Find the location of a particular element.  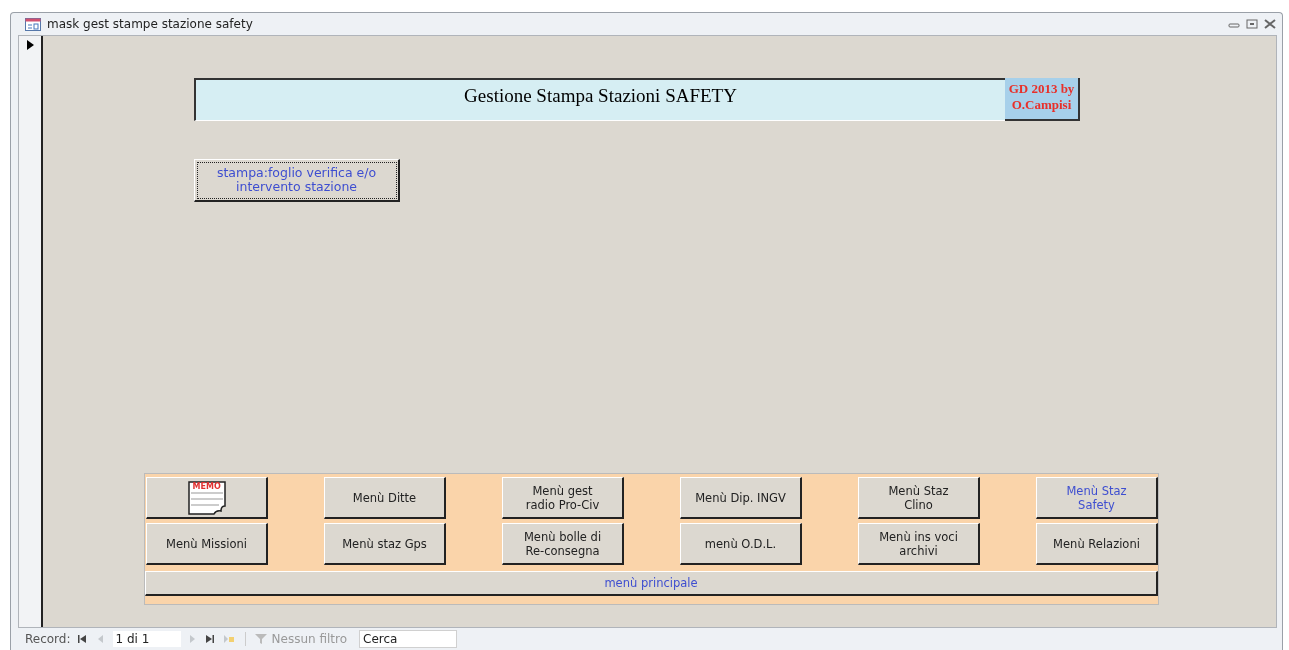

credit-label: GD 2013 by O.Campisi is located at coordinates (1042, 99).